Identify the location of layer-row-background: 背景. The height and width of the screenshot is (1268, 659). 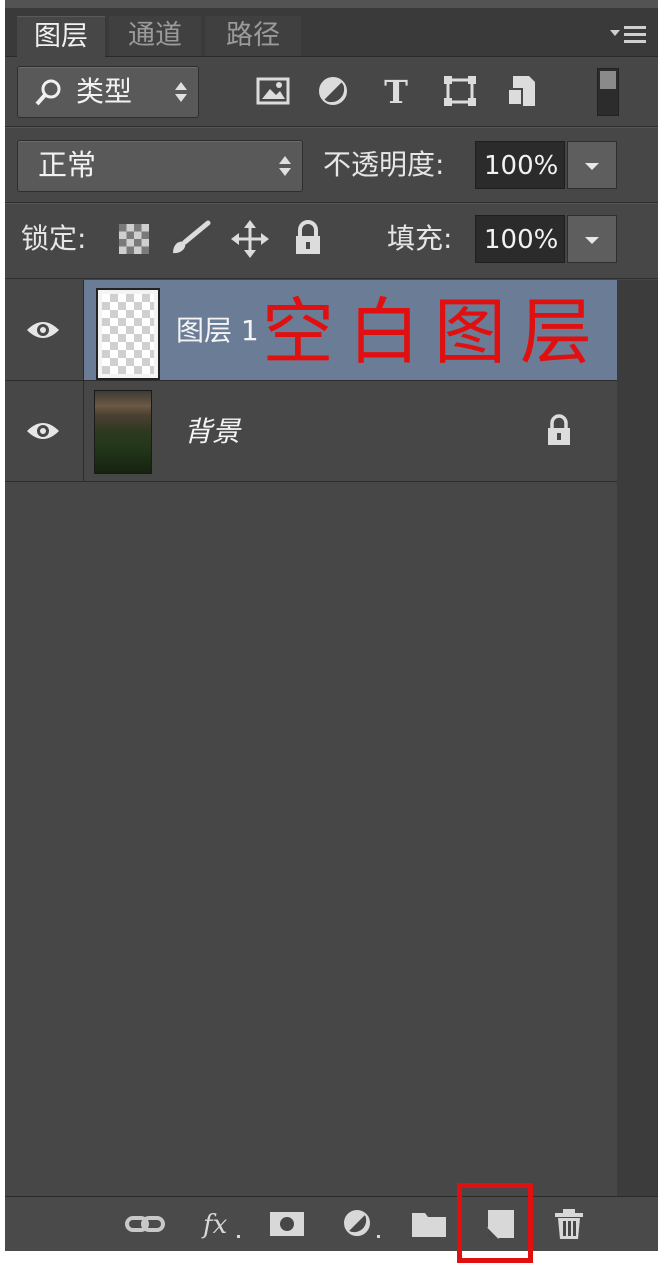
(311, 431).